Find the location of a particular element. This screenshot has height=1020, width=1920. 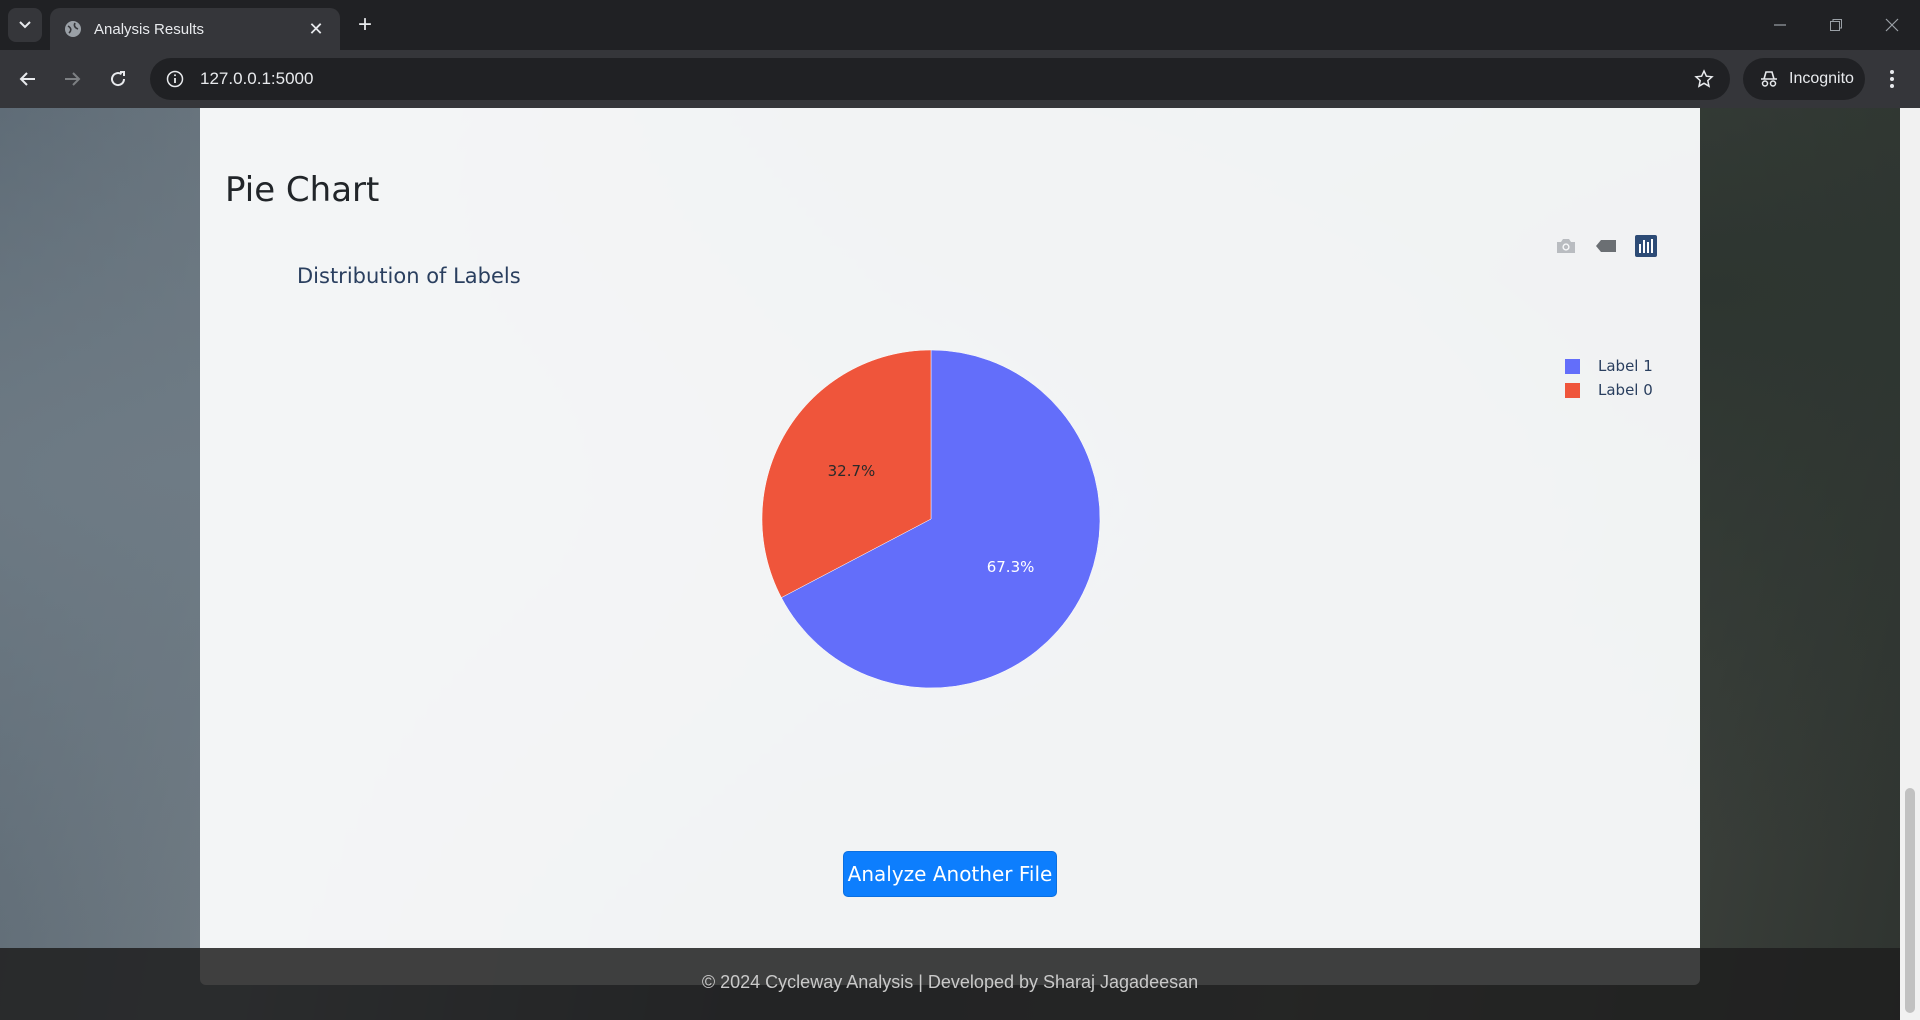

new-tab-button: + is located at coordinates (365, 25).